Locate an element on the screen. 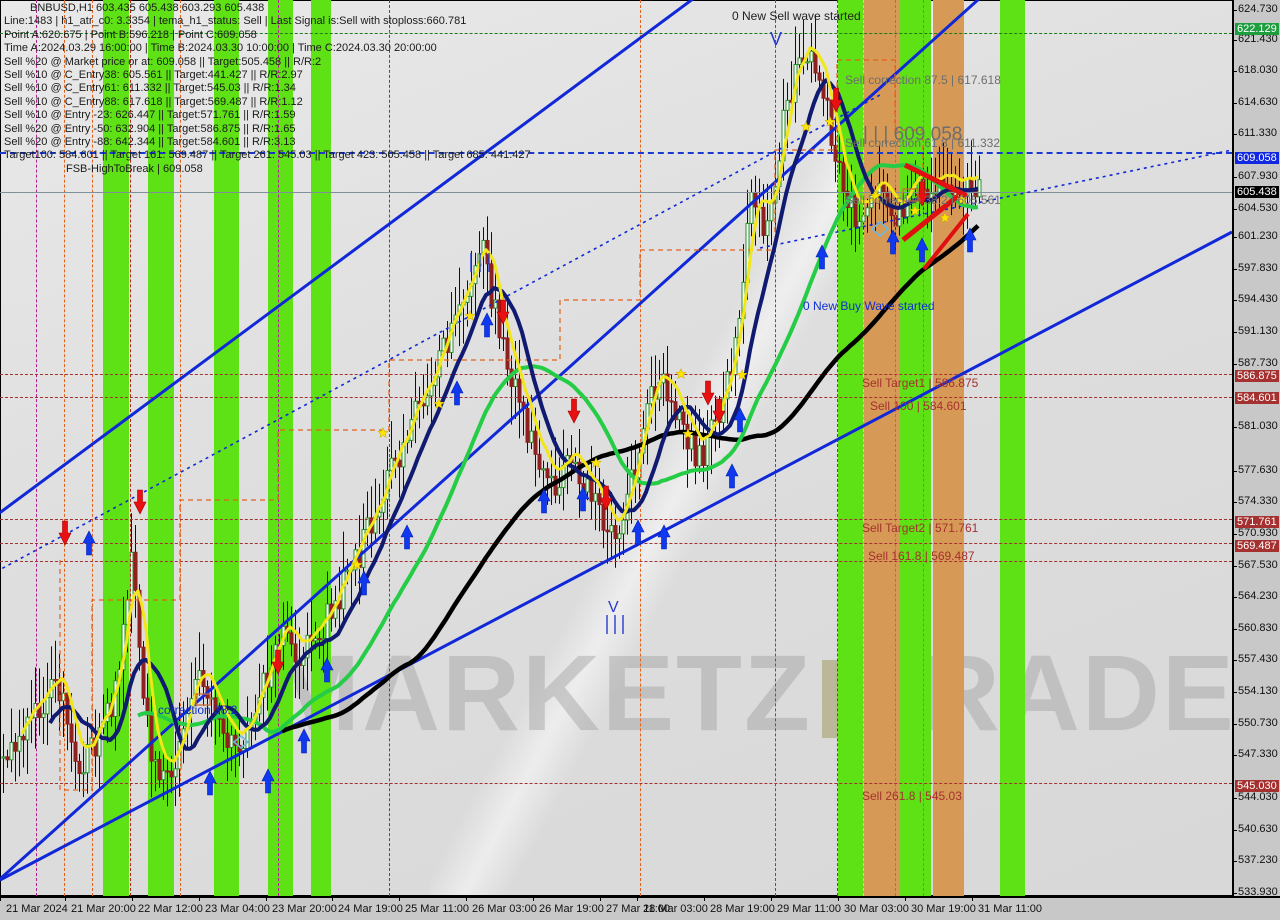 Image resolution: width=1280 pixels, height=920 pixels. time-tick-10: 28 Mar 03:00 is located at coordinates (672, 905).